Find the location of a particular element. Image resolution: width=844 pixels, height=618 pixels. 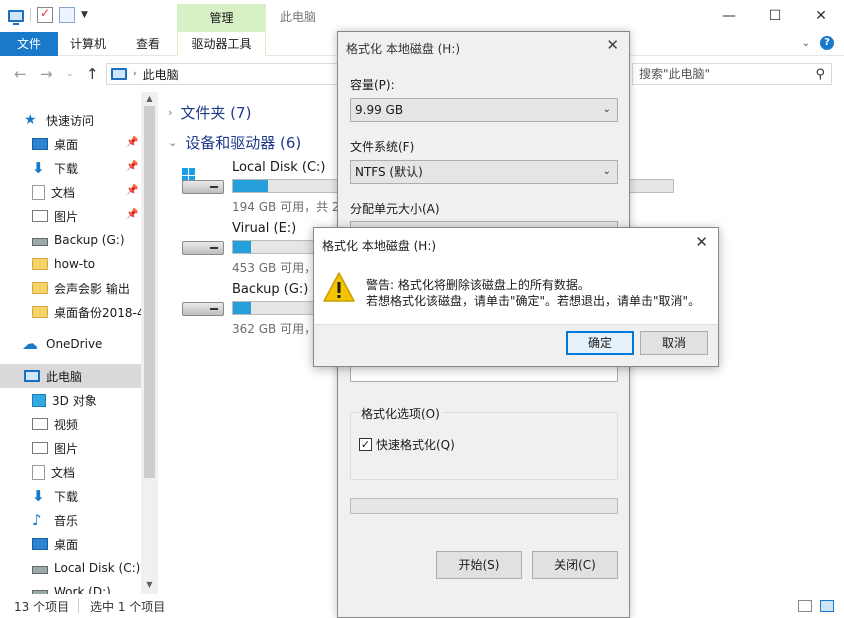

pc-icon is located at coordinates (32, 376).